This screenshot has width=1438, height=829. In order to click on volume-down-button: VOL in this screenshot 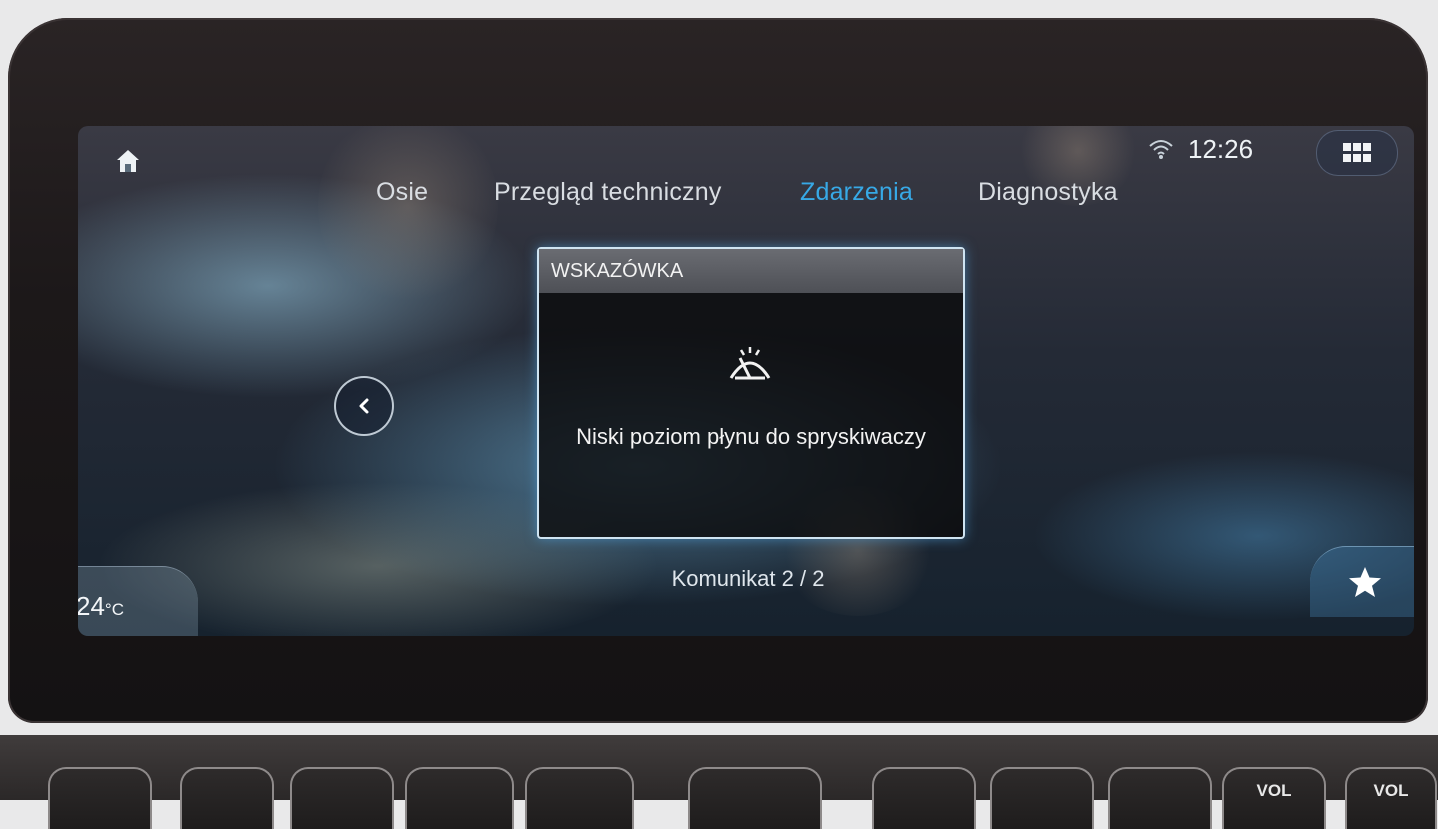, I will do `click(1274, 798)`.